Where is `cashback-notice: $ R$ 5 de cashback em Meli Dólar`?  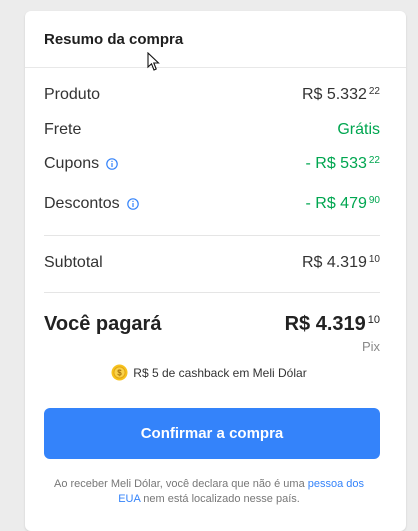
cashback-notice: $ R$ 5 de cashback em Meli Dólar is located at coordinates (209, 372).